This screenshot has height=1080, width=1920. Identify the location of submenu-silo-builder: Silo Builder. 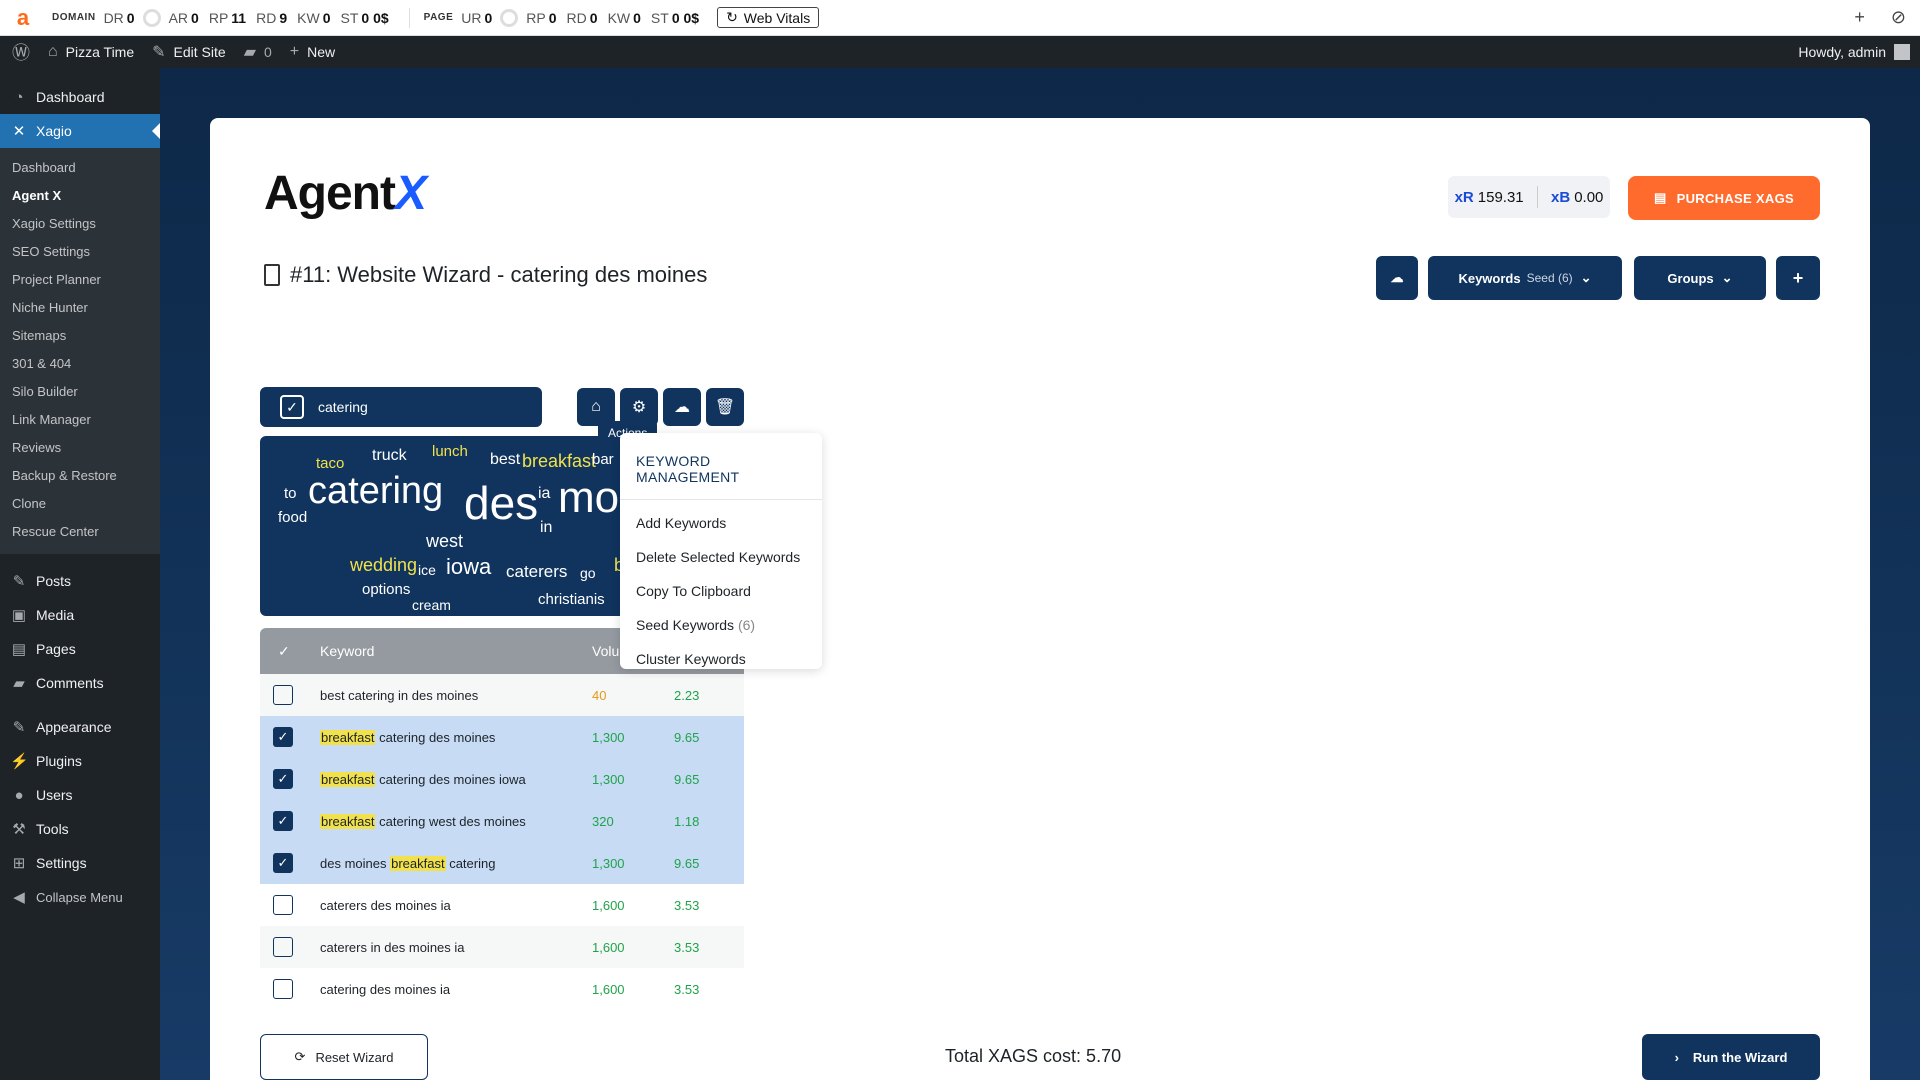
(80, 392).